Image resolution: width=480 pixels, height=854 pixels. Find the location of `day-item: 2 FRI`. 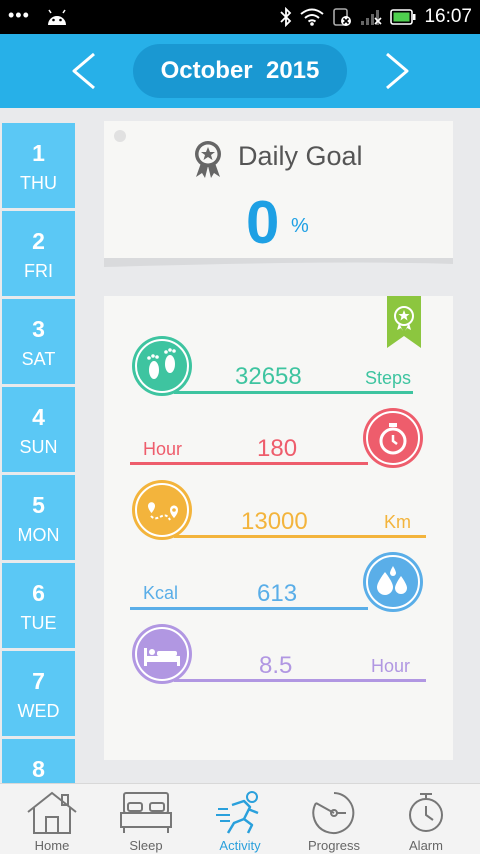

day-item: 2 FRI is located at coordinates (38, 253).